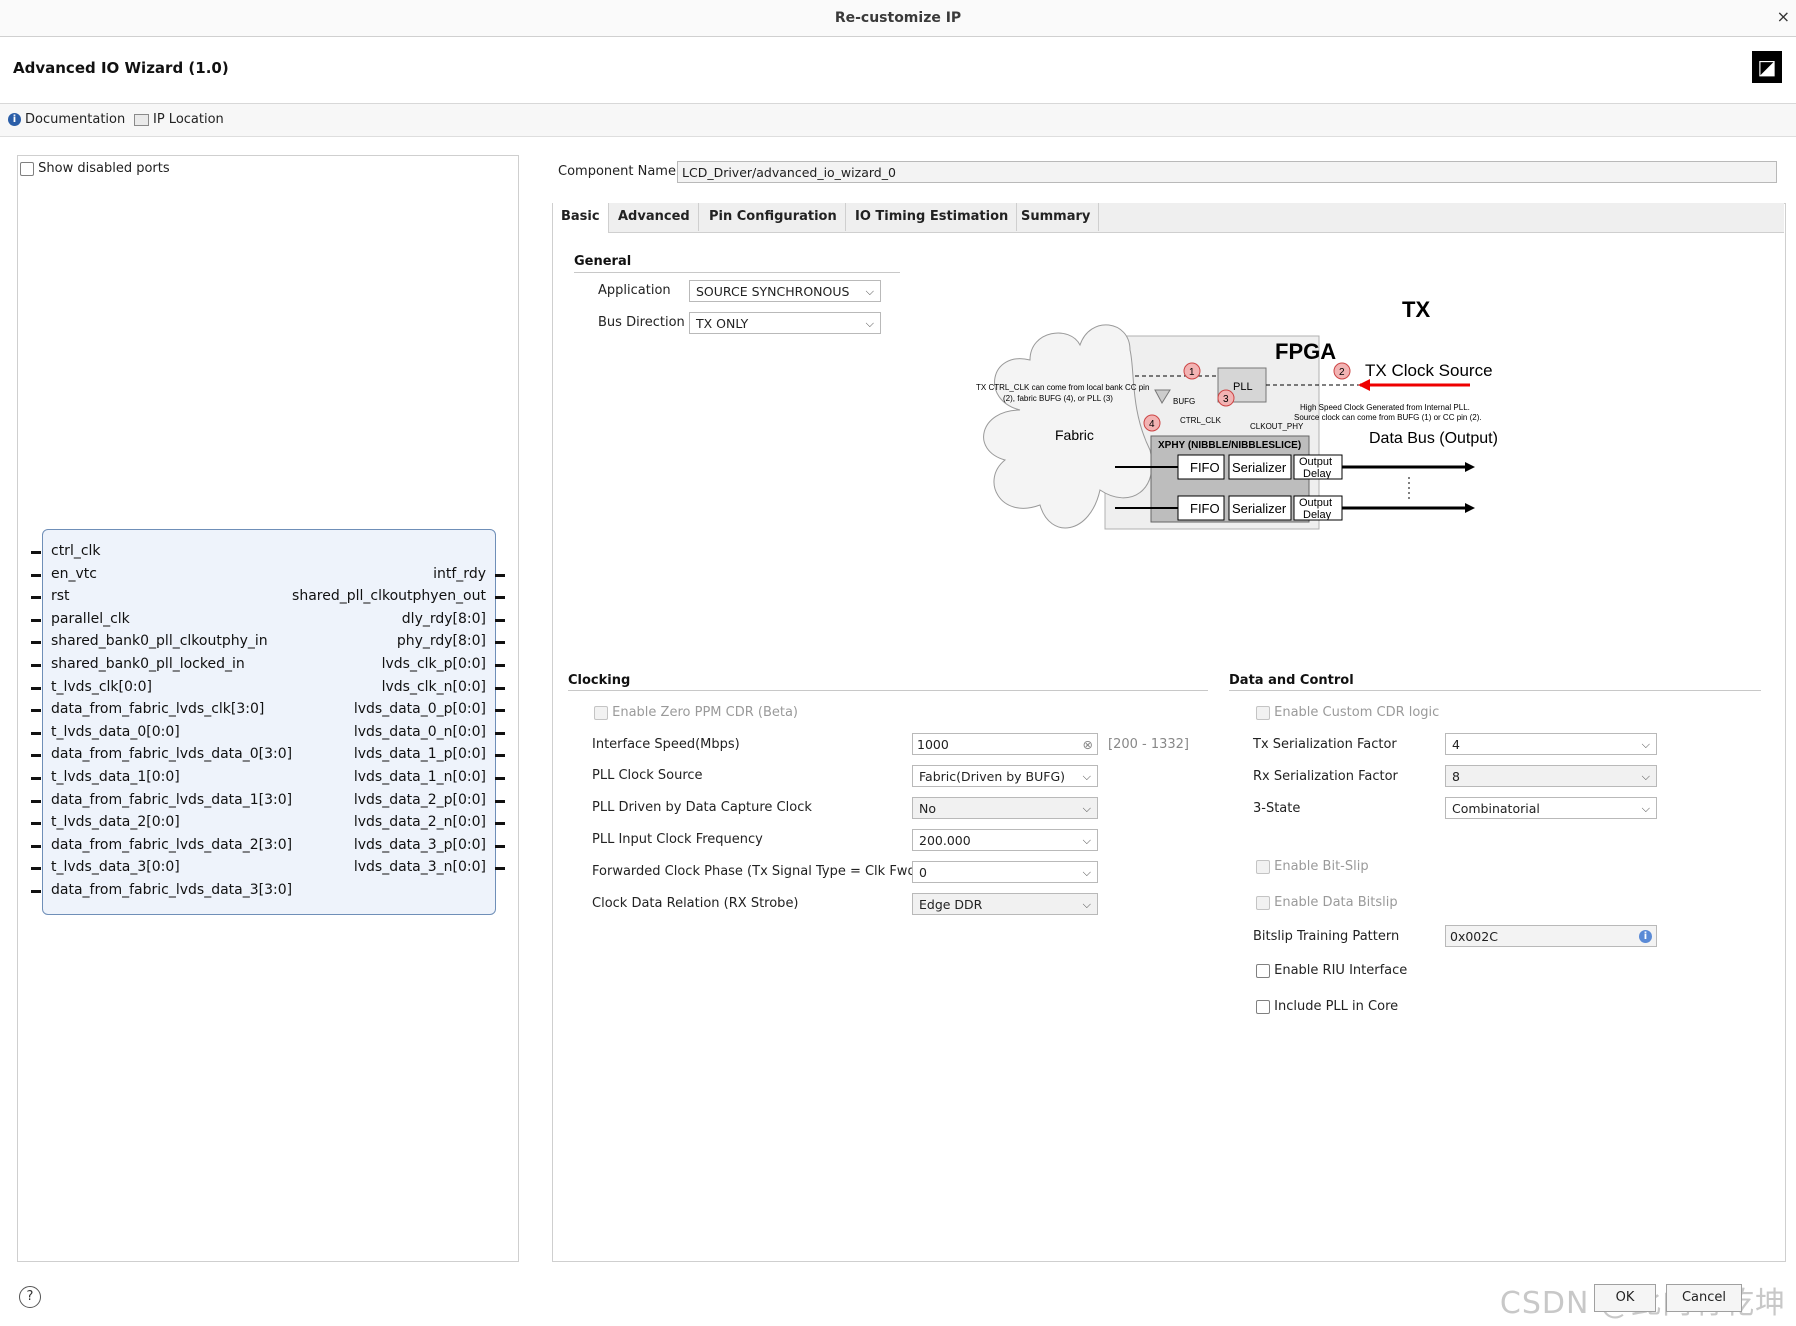 The height and width of the screenshot is (1326, 1796). What do you see at coordinates (1005, 840) in the screenshot?
I see `pll-freq-select: 200.000 ⌵` at bounding box center [1005, 840].